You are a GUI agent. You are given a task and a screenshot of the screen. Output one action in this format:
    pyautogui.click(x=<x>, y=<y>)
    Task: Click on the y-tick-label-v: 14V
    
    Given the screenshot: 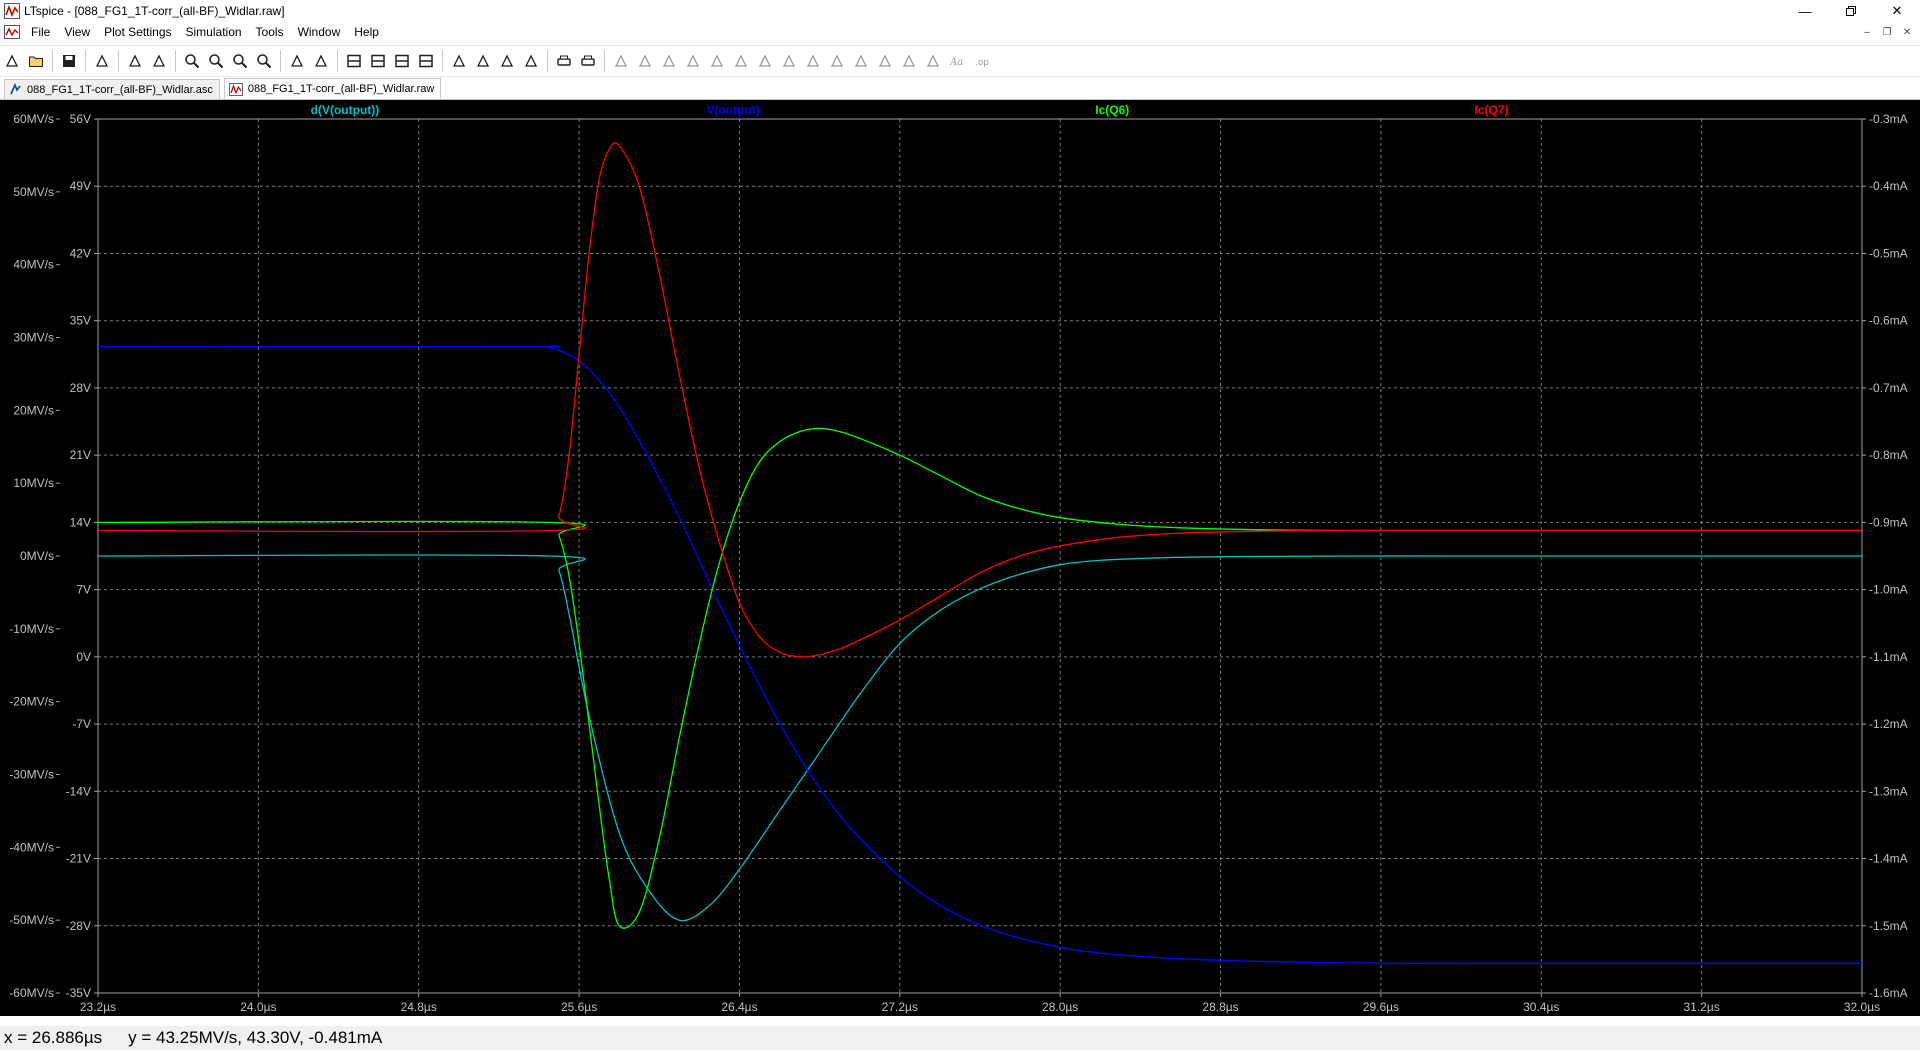 What is the action you would take?
    pyautogui.click(x=80, y=522)
    